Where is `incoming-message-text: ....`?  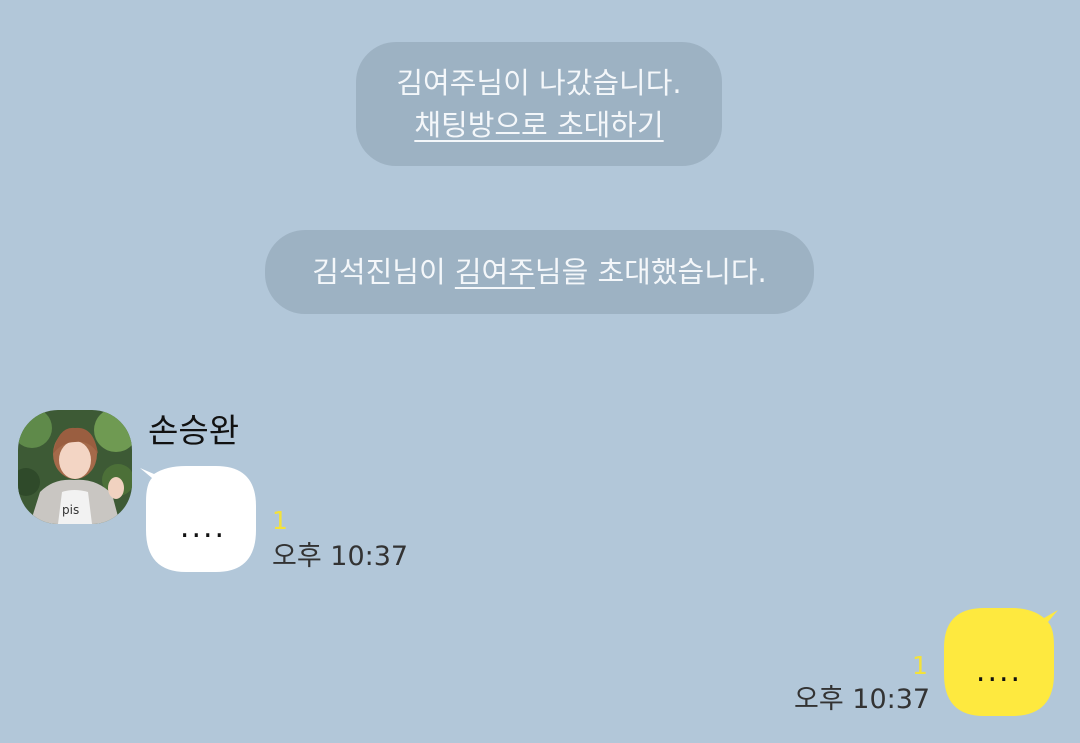 incoming-message-text: .... is located at coordinates (203, 527).